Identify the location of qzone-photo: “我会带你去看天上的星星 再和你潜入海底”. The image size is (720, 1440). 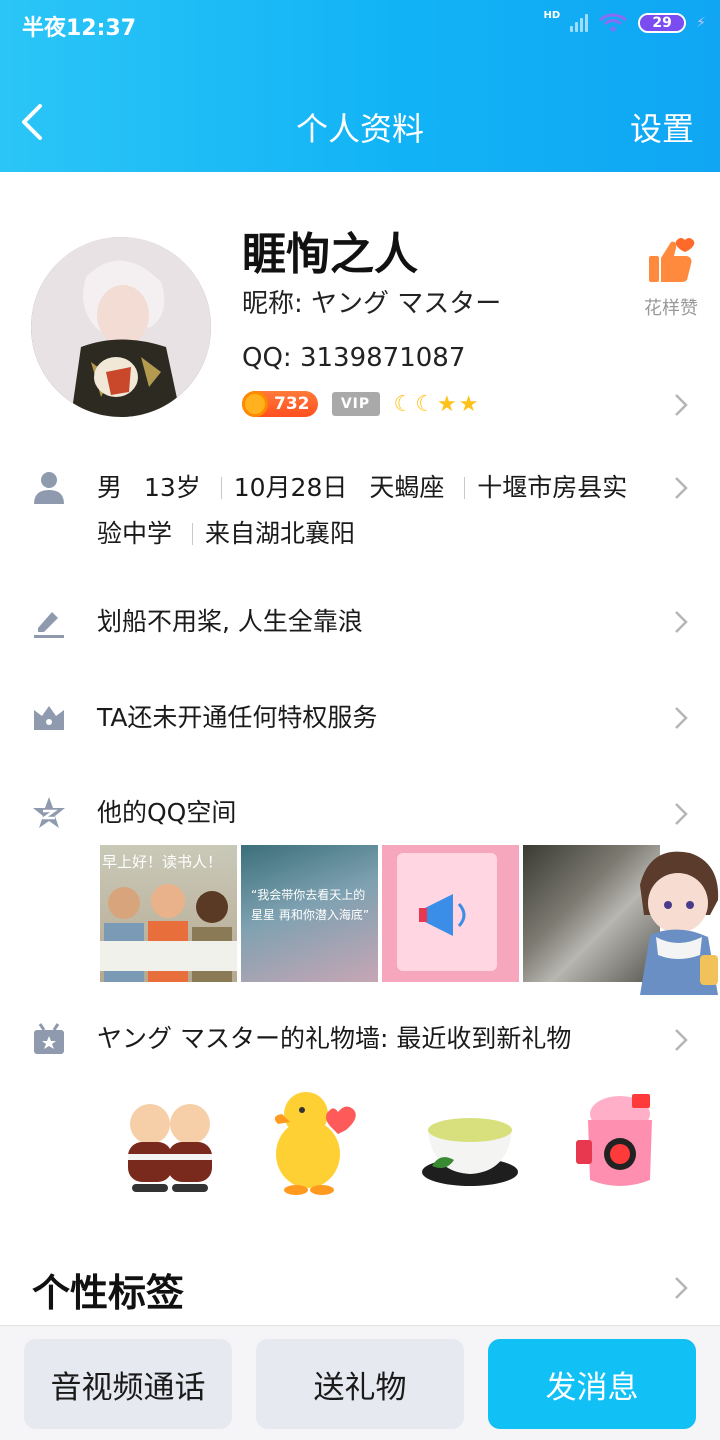
(309, 913).